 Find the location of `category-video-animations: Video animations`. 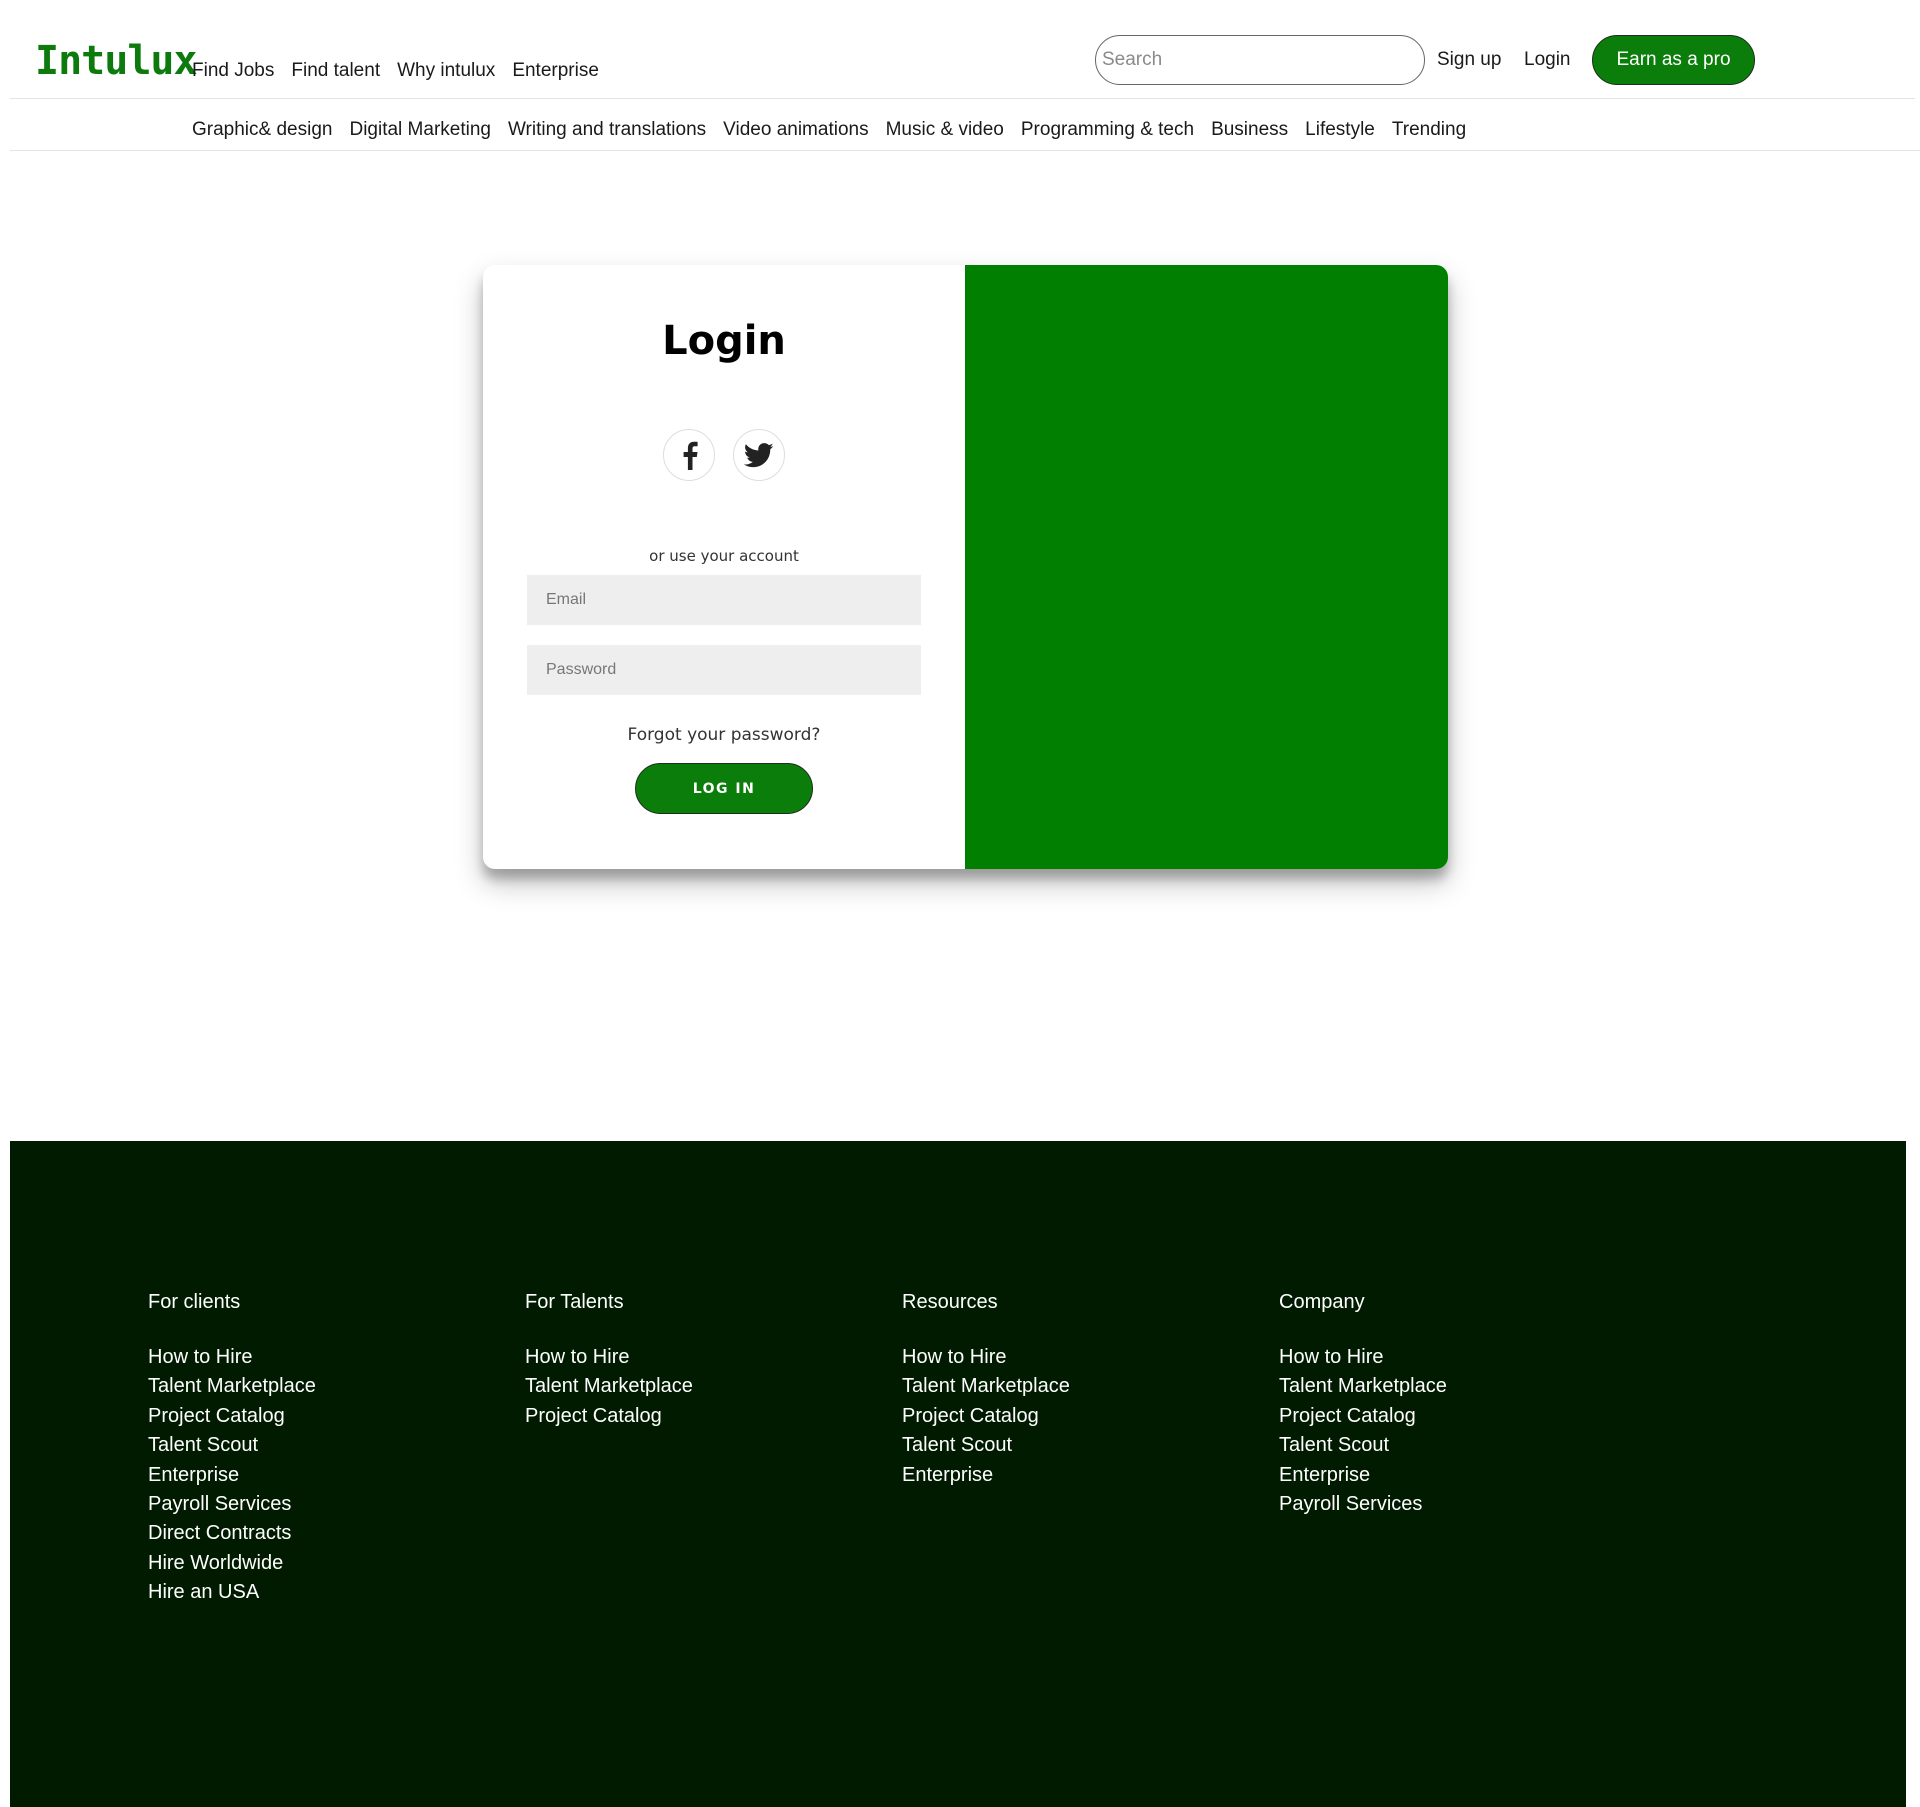

category-video-animations: Video animations is located at coordinates (795, 130).